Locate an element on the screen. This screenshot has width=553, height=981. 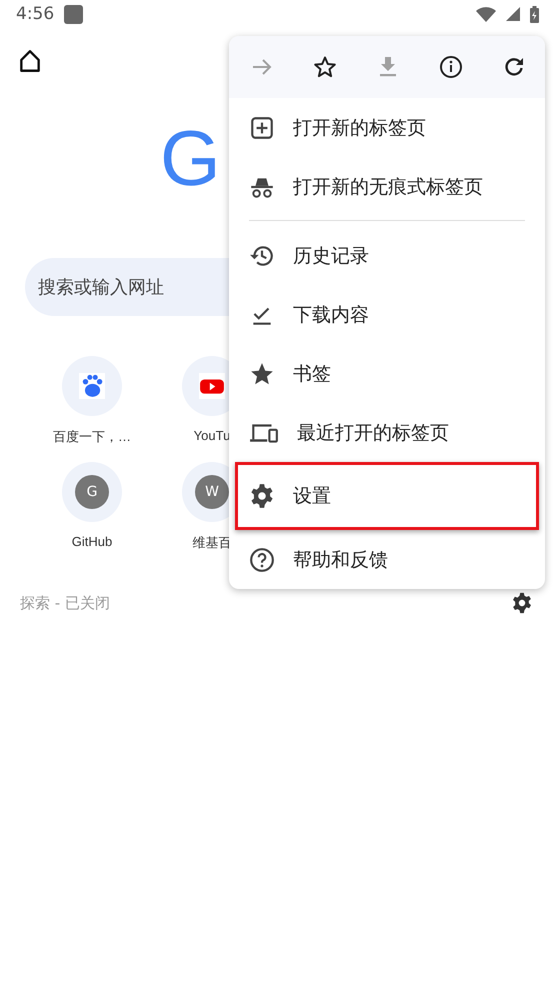
status-time: 4:56 is located at coordinates (35, 14).